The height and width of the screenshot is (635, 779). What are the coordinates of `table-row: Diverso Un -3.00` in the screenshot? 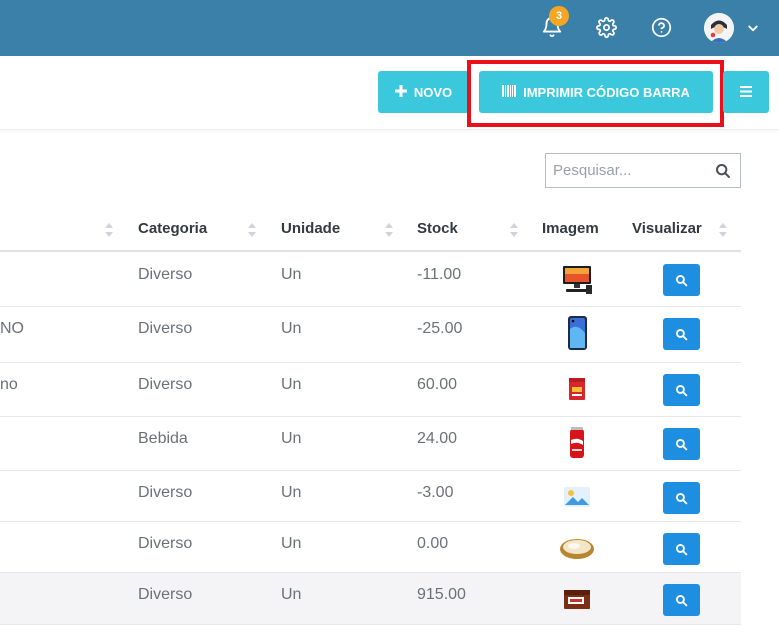 It's located at (370, 496).